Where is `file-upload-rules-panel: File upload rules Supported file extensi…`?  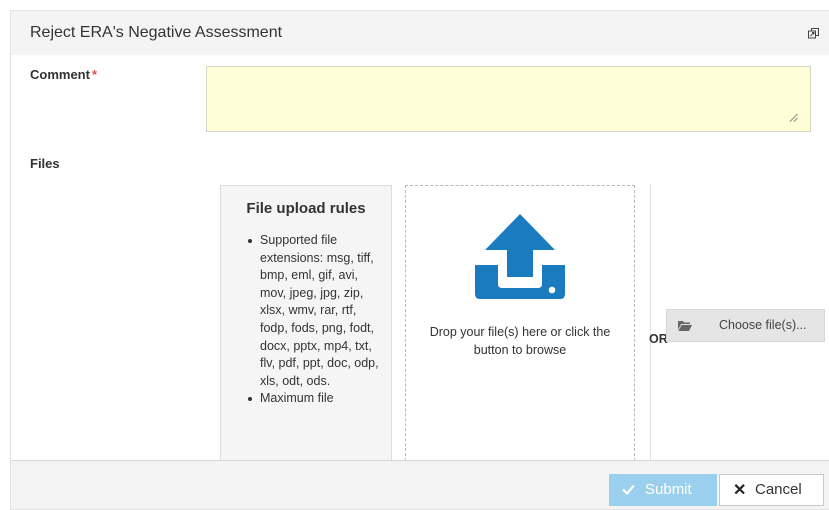 file-upload-rules-panel: File upload rules Supported file extensi… is located at coordinates (306, 330).